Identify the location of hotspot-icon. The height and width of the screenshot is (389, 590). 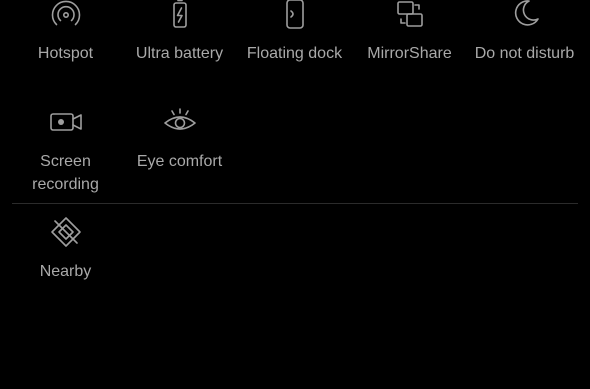
(66, 17).